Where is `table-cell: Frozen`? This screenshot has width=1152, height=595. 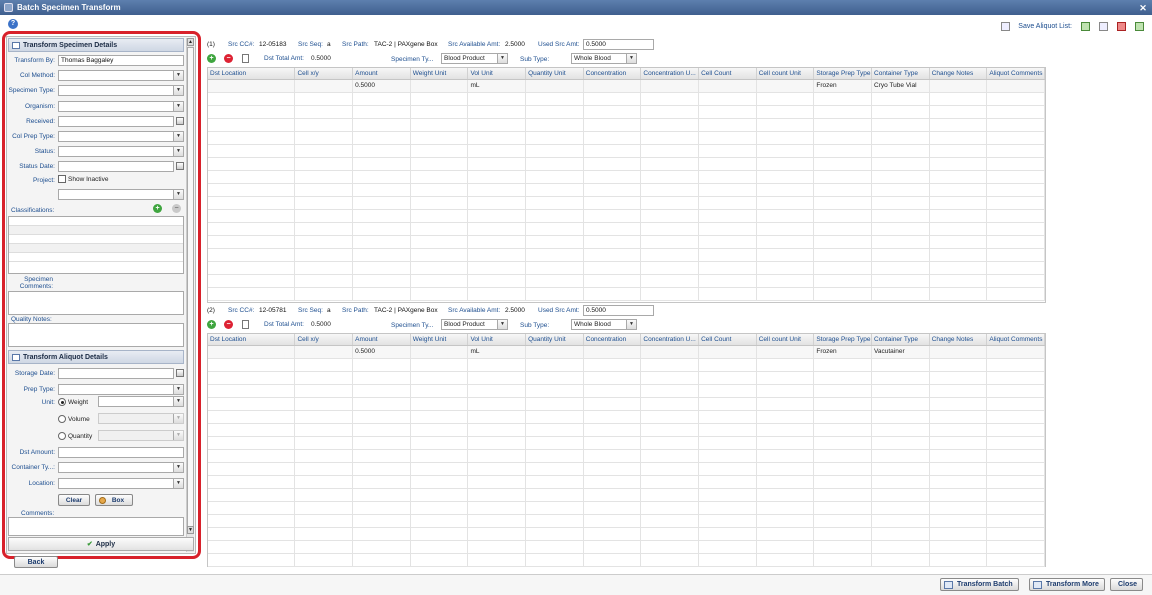
table-cell: Frozen is located at coordinates (843, 86).